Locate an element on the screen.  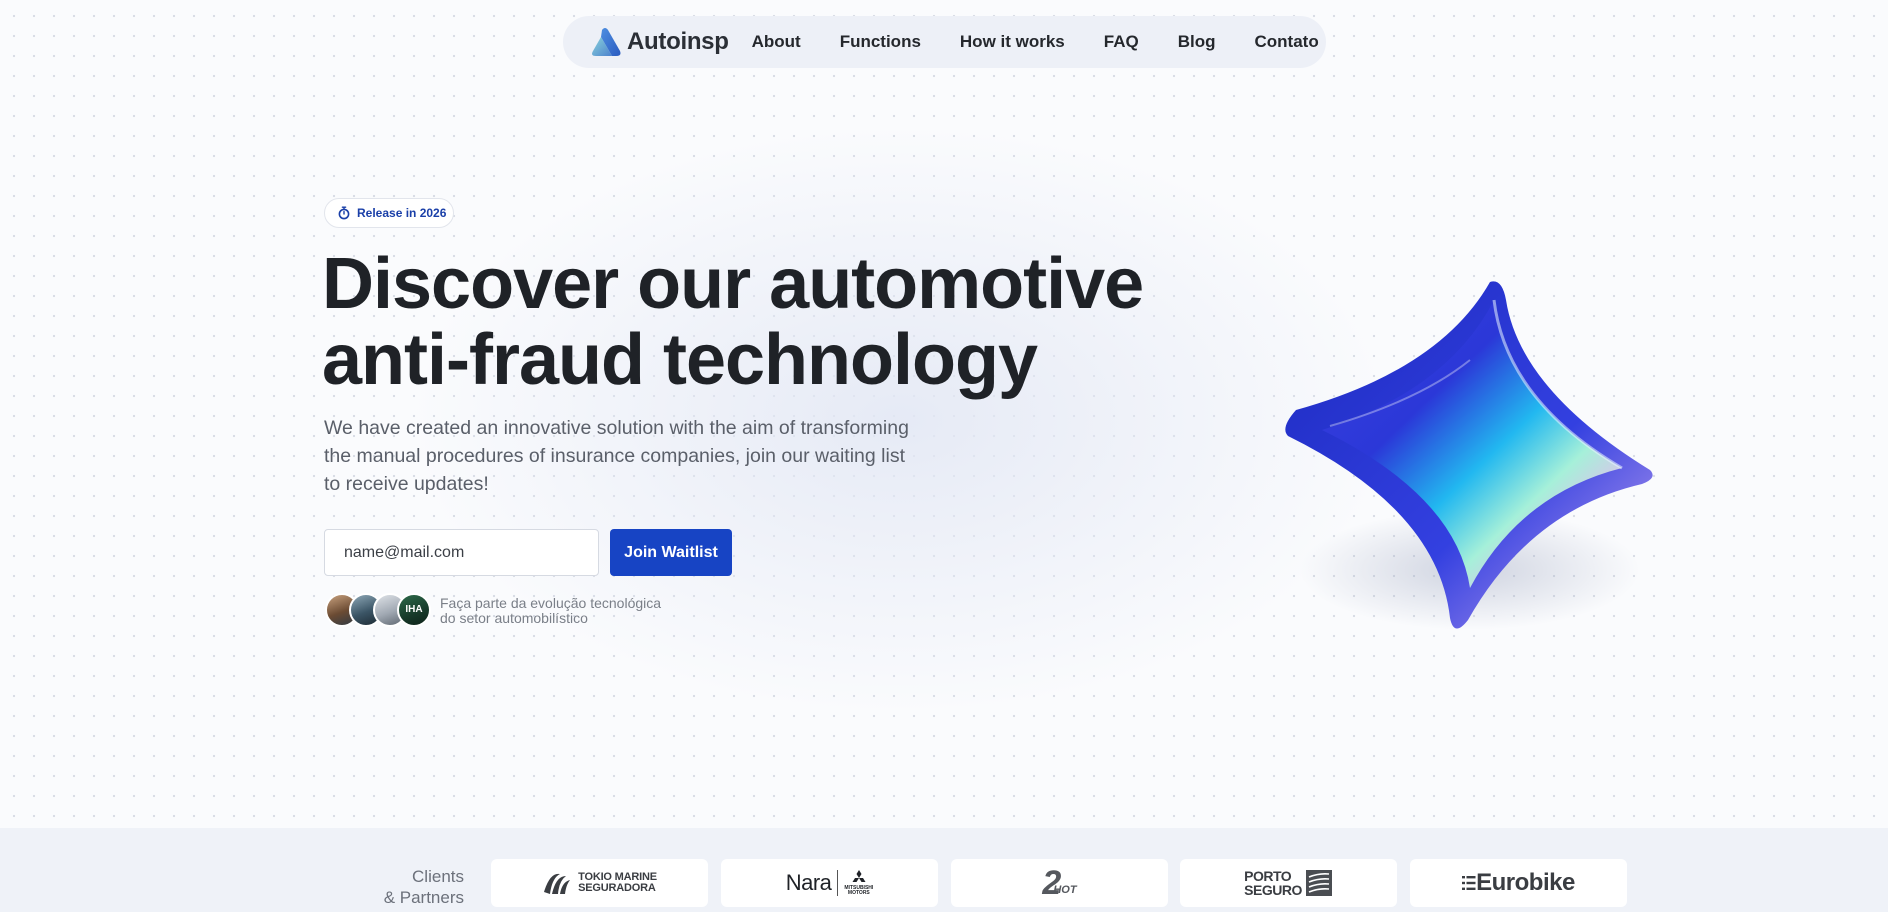
logo-divider is located at coordinates (838, 883).